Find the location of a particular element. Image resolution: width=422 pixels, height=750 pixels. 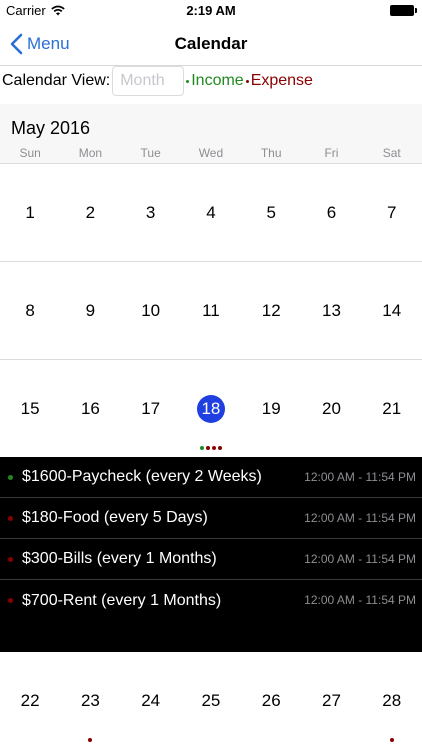

weekday-label: Fri is located at coordinates (331, 153).